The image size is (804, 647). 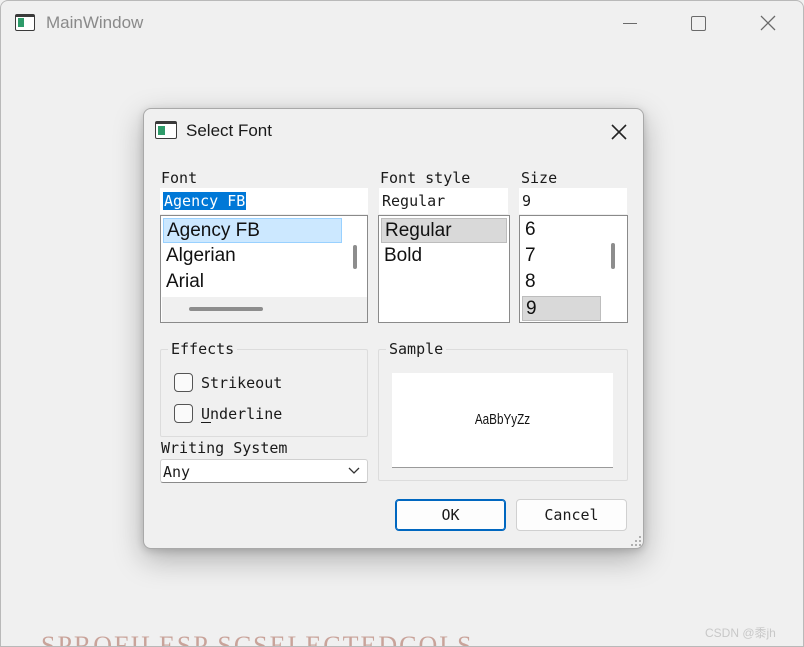 I want to click on list-item: Arial, so click(x=252, y=282).